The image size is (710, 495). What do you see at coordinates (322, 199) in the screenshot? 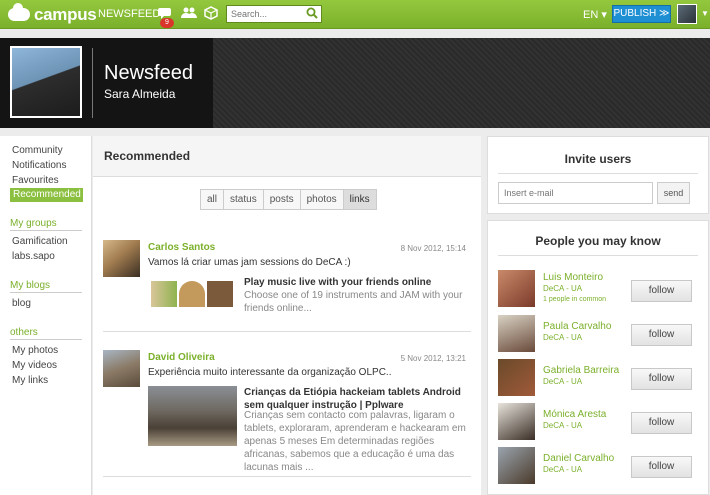
I see `tab-photos: photos` at bounding box center [322, 199].